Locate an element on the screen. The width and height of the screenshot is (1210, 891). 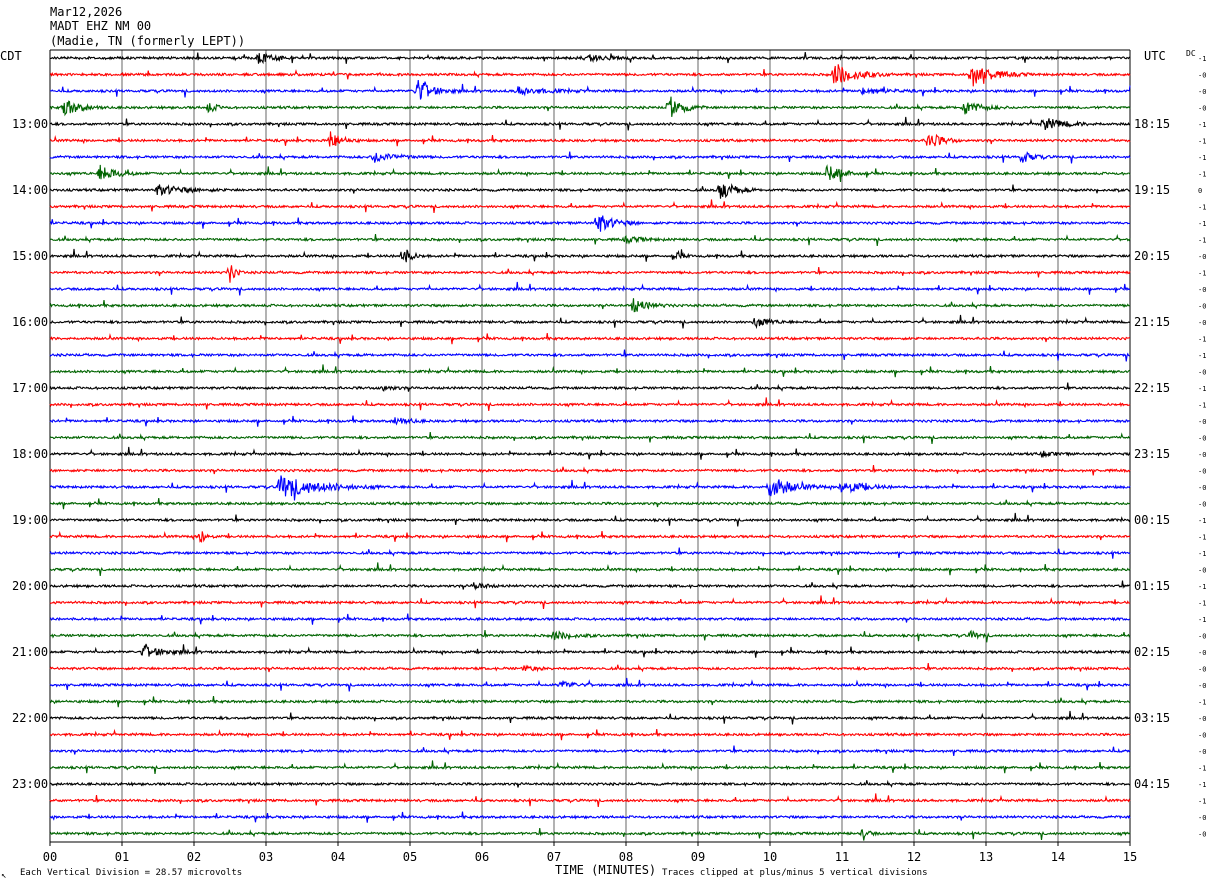
dc-offset-label: 0 is located at coordinates (1200, 191).